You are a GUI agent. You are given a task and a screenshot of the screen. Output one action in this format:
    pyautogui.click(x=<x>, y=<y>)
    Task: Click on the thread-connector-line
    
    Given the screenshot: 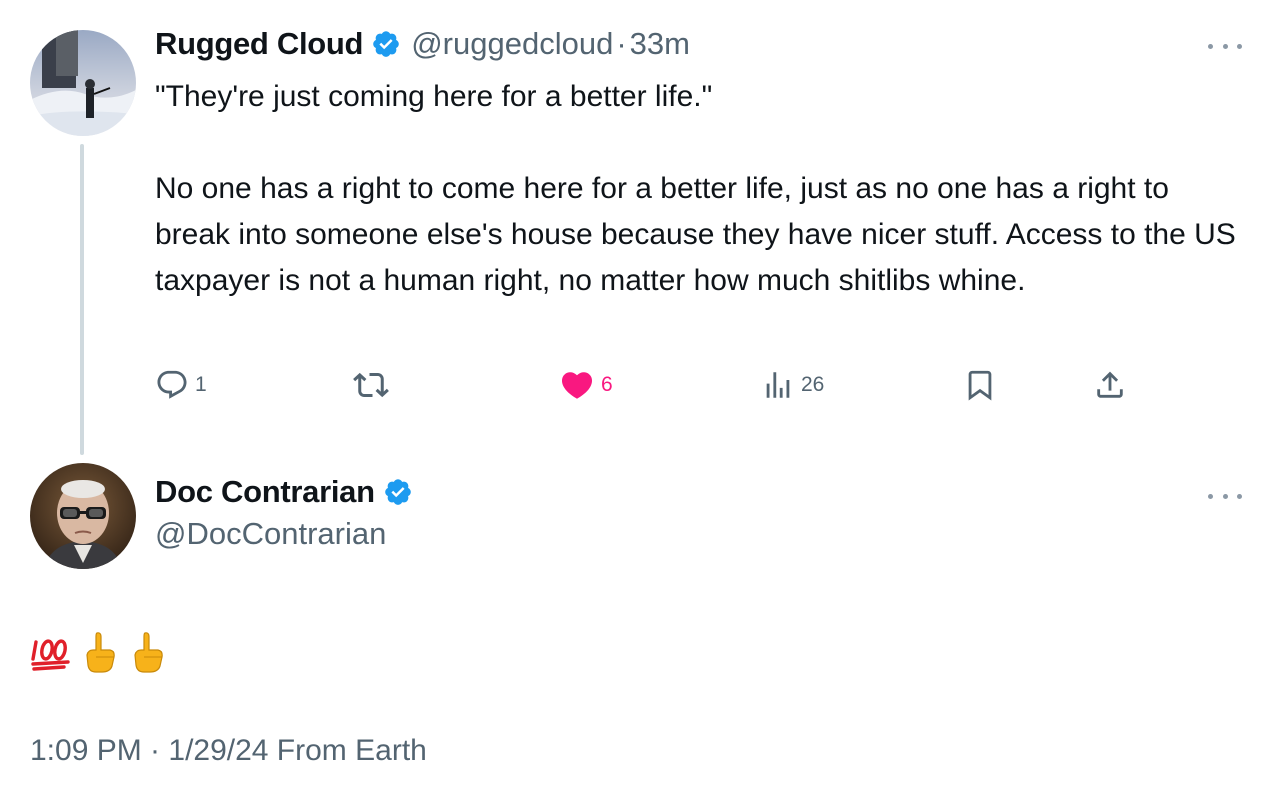 What is the action you would take?
    pyautogui.click(x=82, y=299)
    